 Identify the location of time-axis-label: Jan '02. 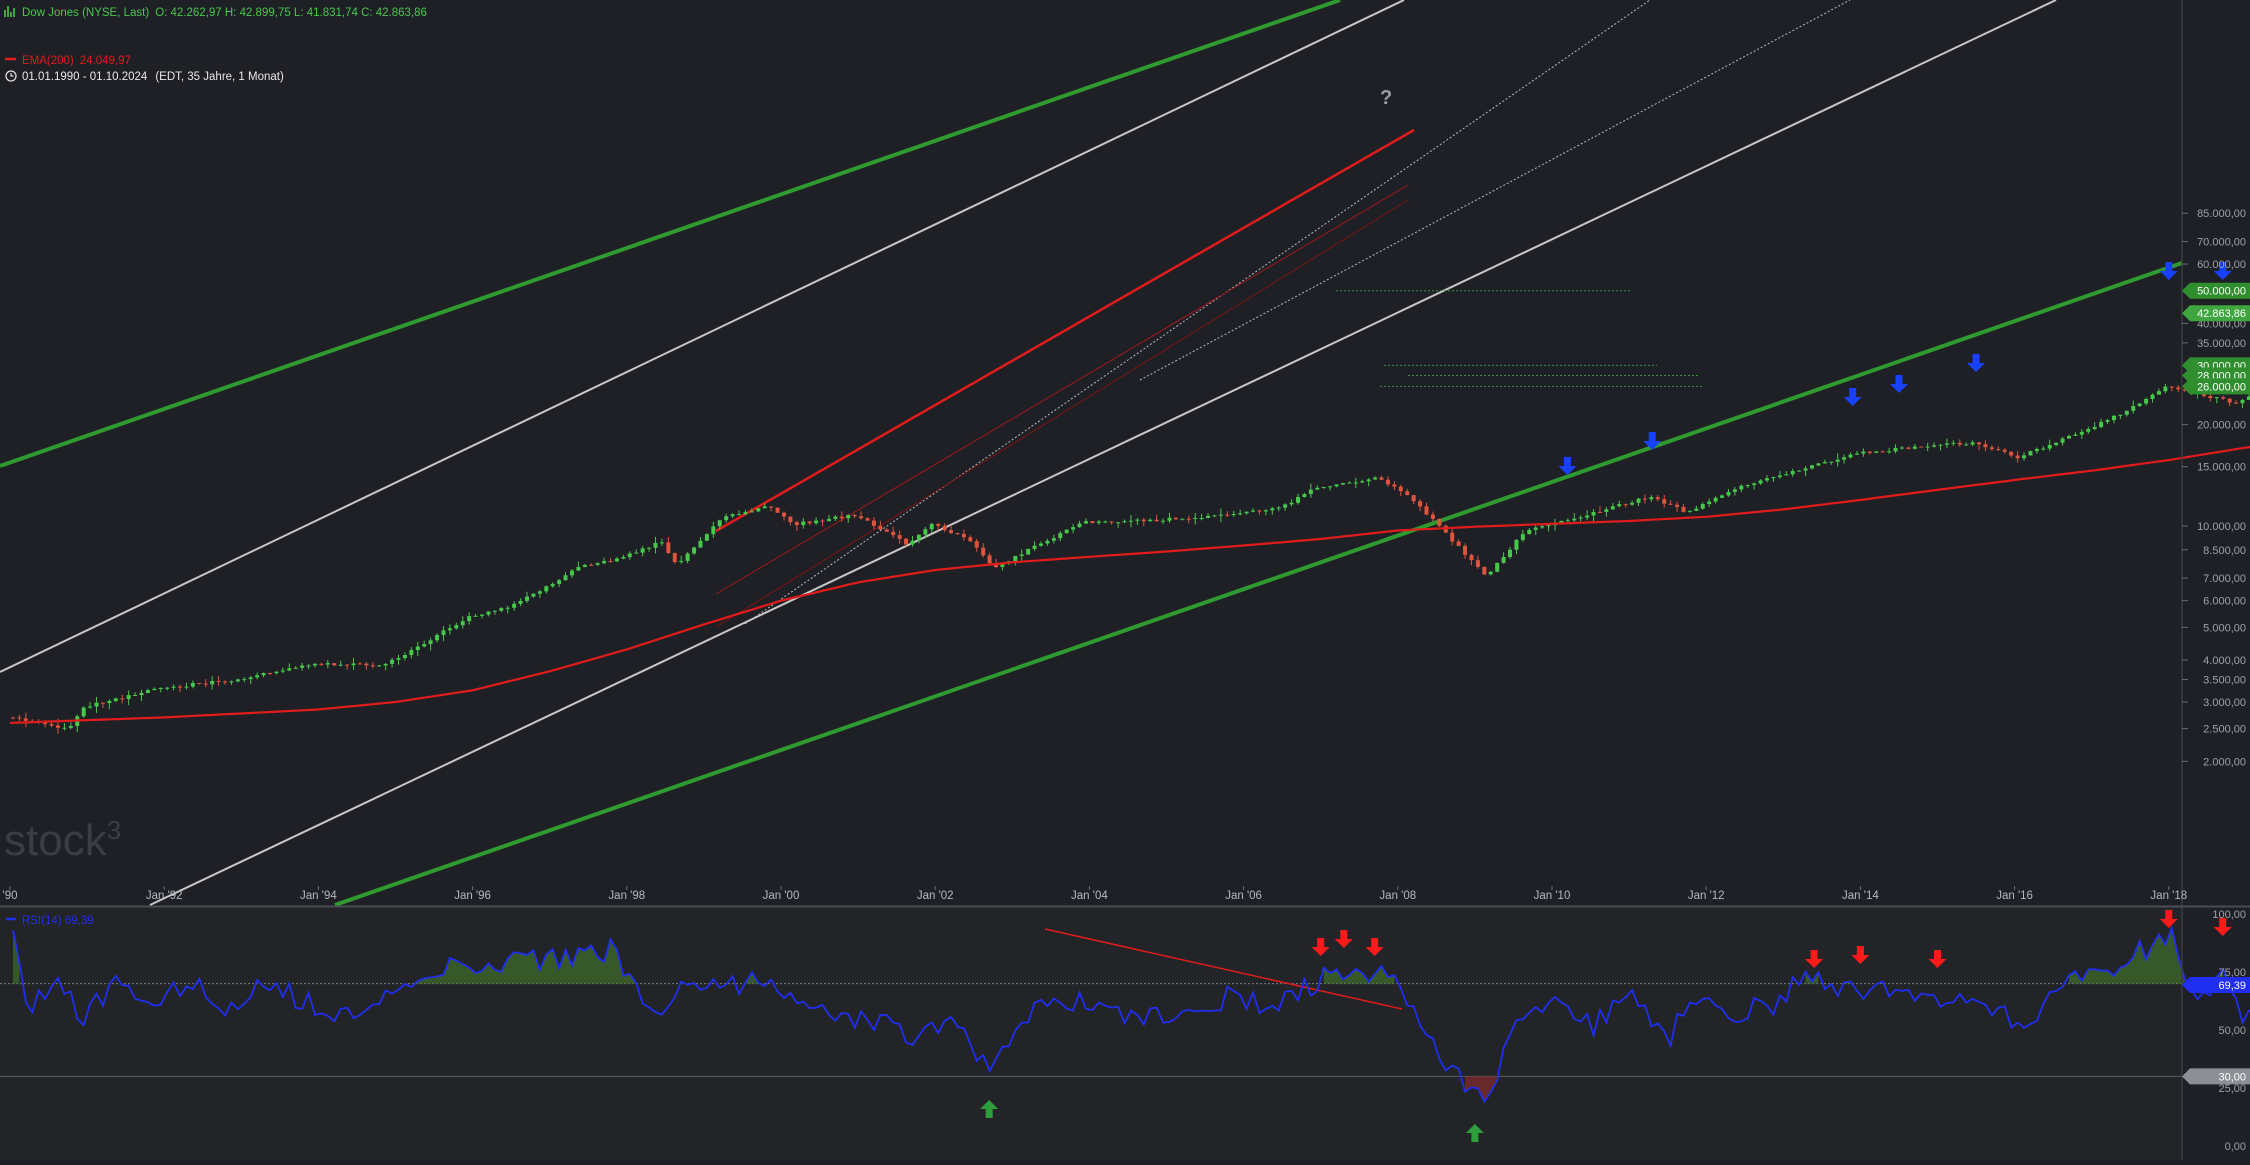
(935, 896).